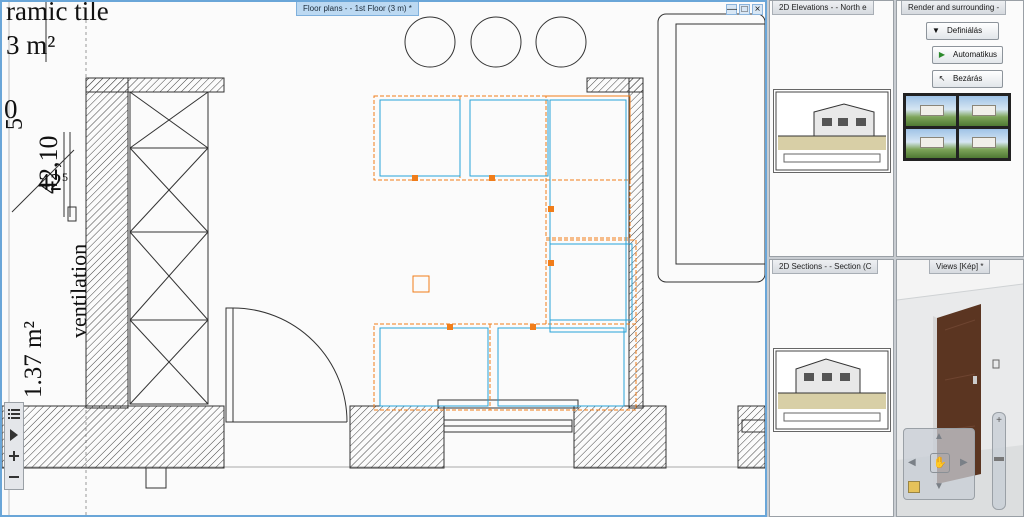 This screenshot has width=1024, height=517. I want to click on maximize-button: □, so click(744, 9).